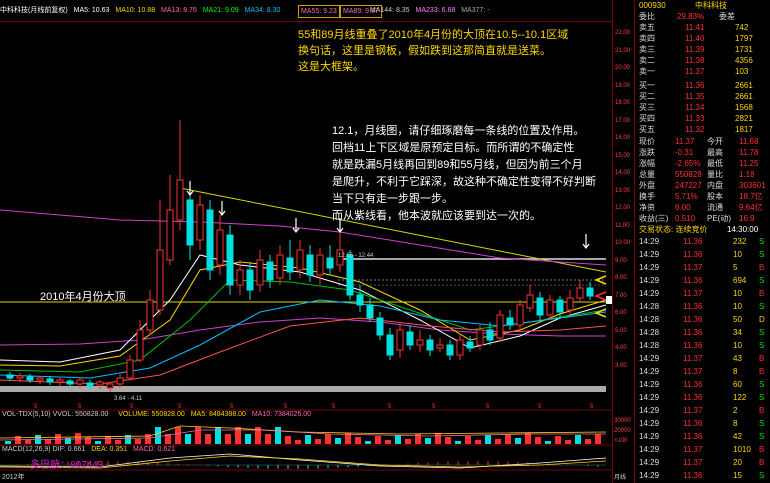 The height and width of the screenshot is (483, 770). Describe the element at coordinates (702, 293) in the screenshot. I see `tick-row: 14:29 11.37 10 B` at that location.